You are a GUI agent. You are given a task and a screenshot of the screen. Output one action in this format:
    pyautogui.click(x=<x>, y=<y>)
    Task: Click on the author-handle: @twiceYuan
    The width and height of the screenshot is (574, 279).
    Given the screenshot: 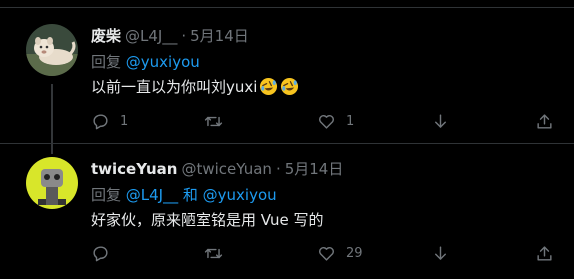 What is the action you would take?
    pyautogui.click(x=226, y=169)
    